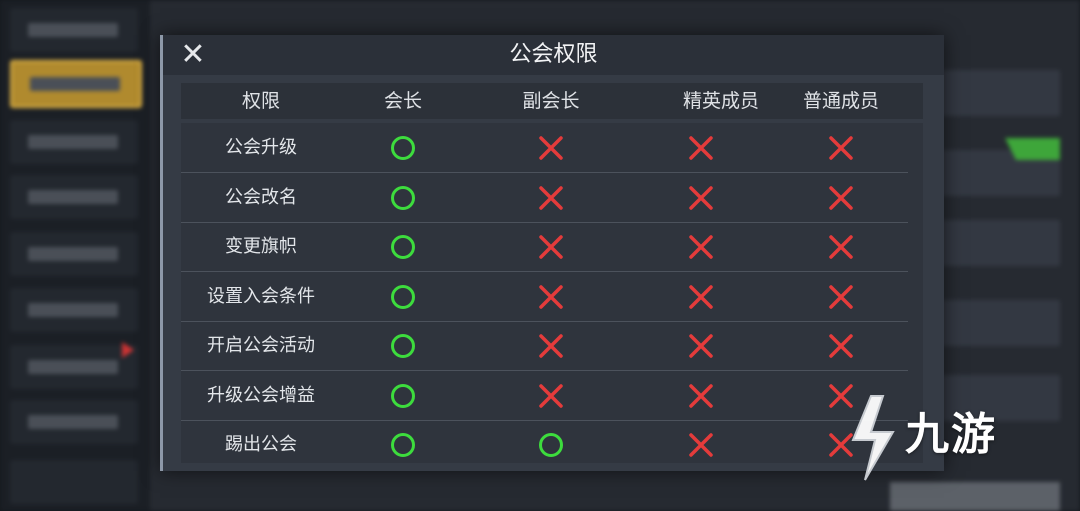 This screenshot has width=1080, height=511. What do you see at coordinates (261, 101) in the screenshot?
I see `header-permission: 权限` at bounding box center [261, 101].